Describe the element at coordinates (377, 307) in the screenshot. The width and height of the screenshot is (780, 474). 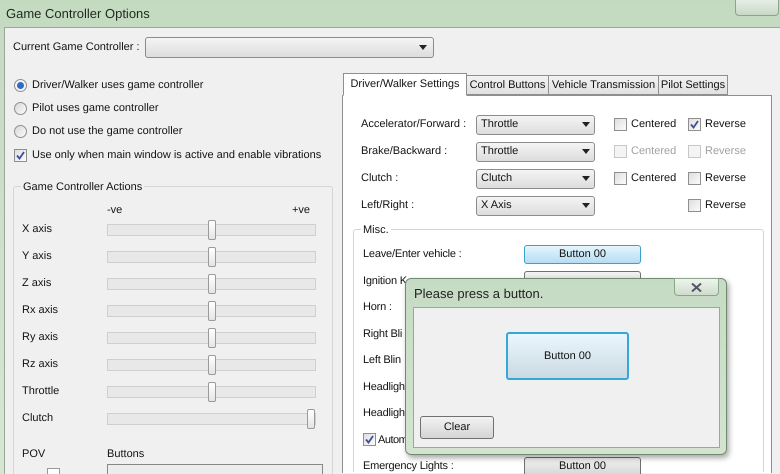
I see `field-label: Horn :` at that location.